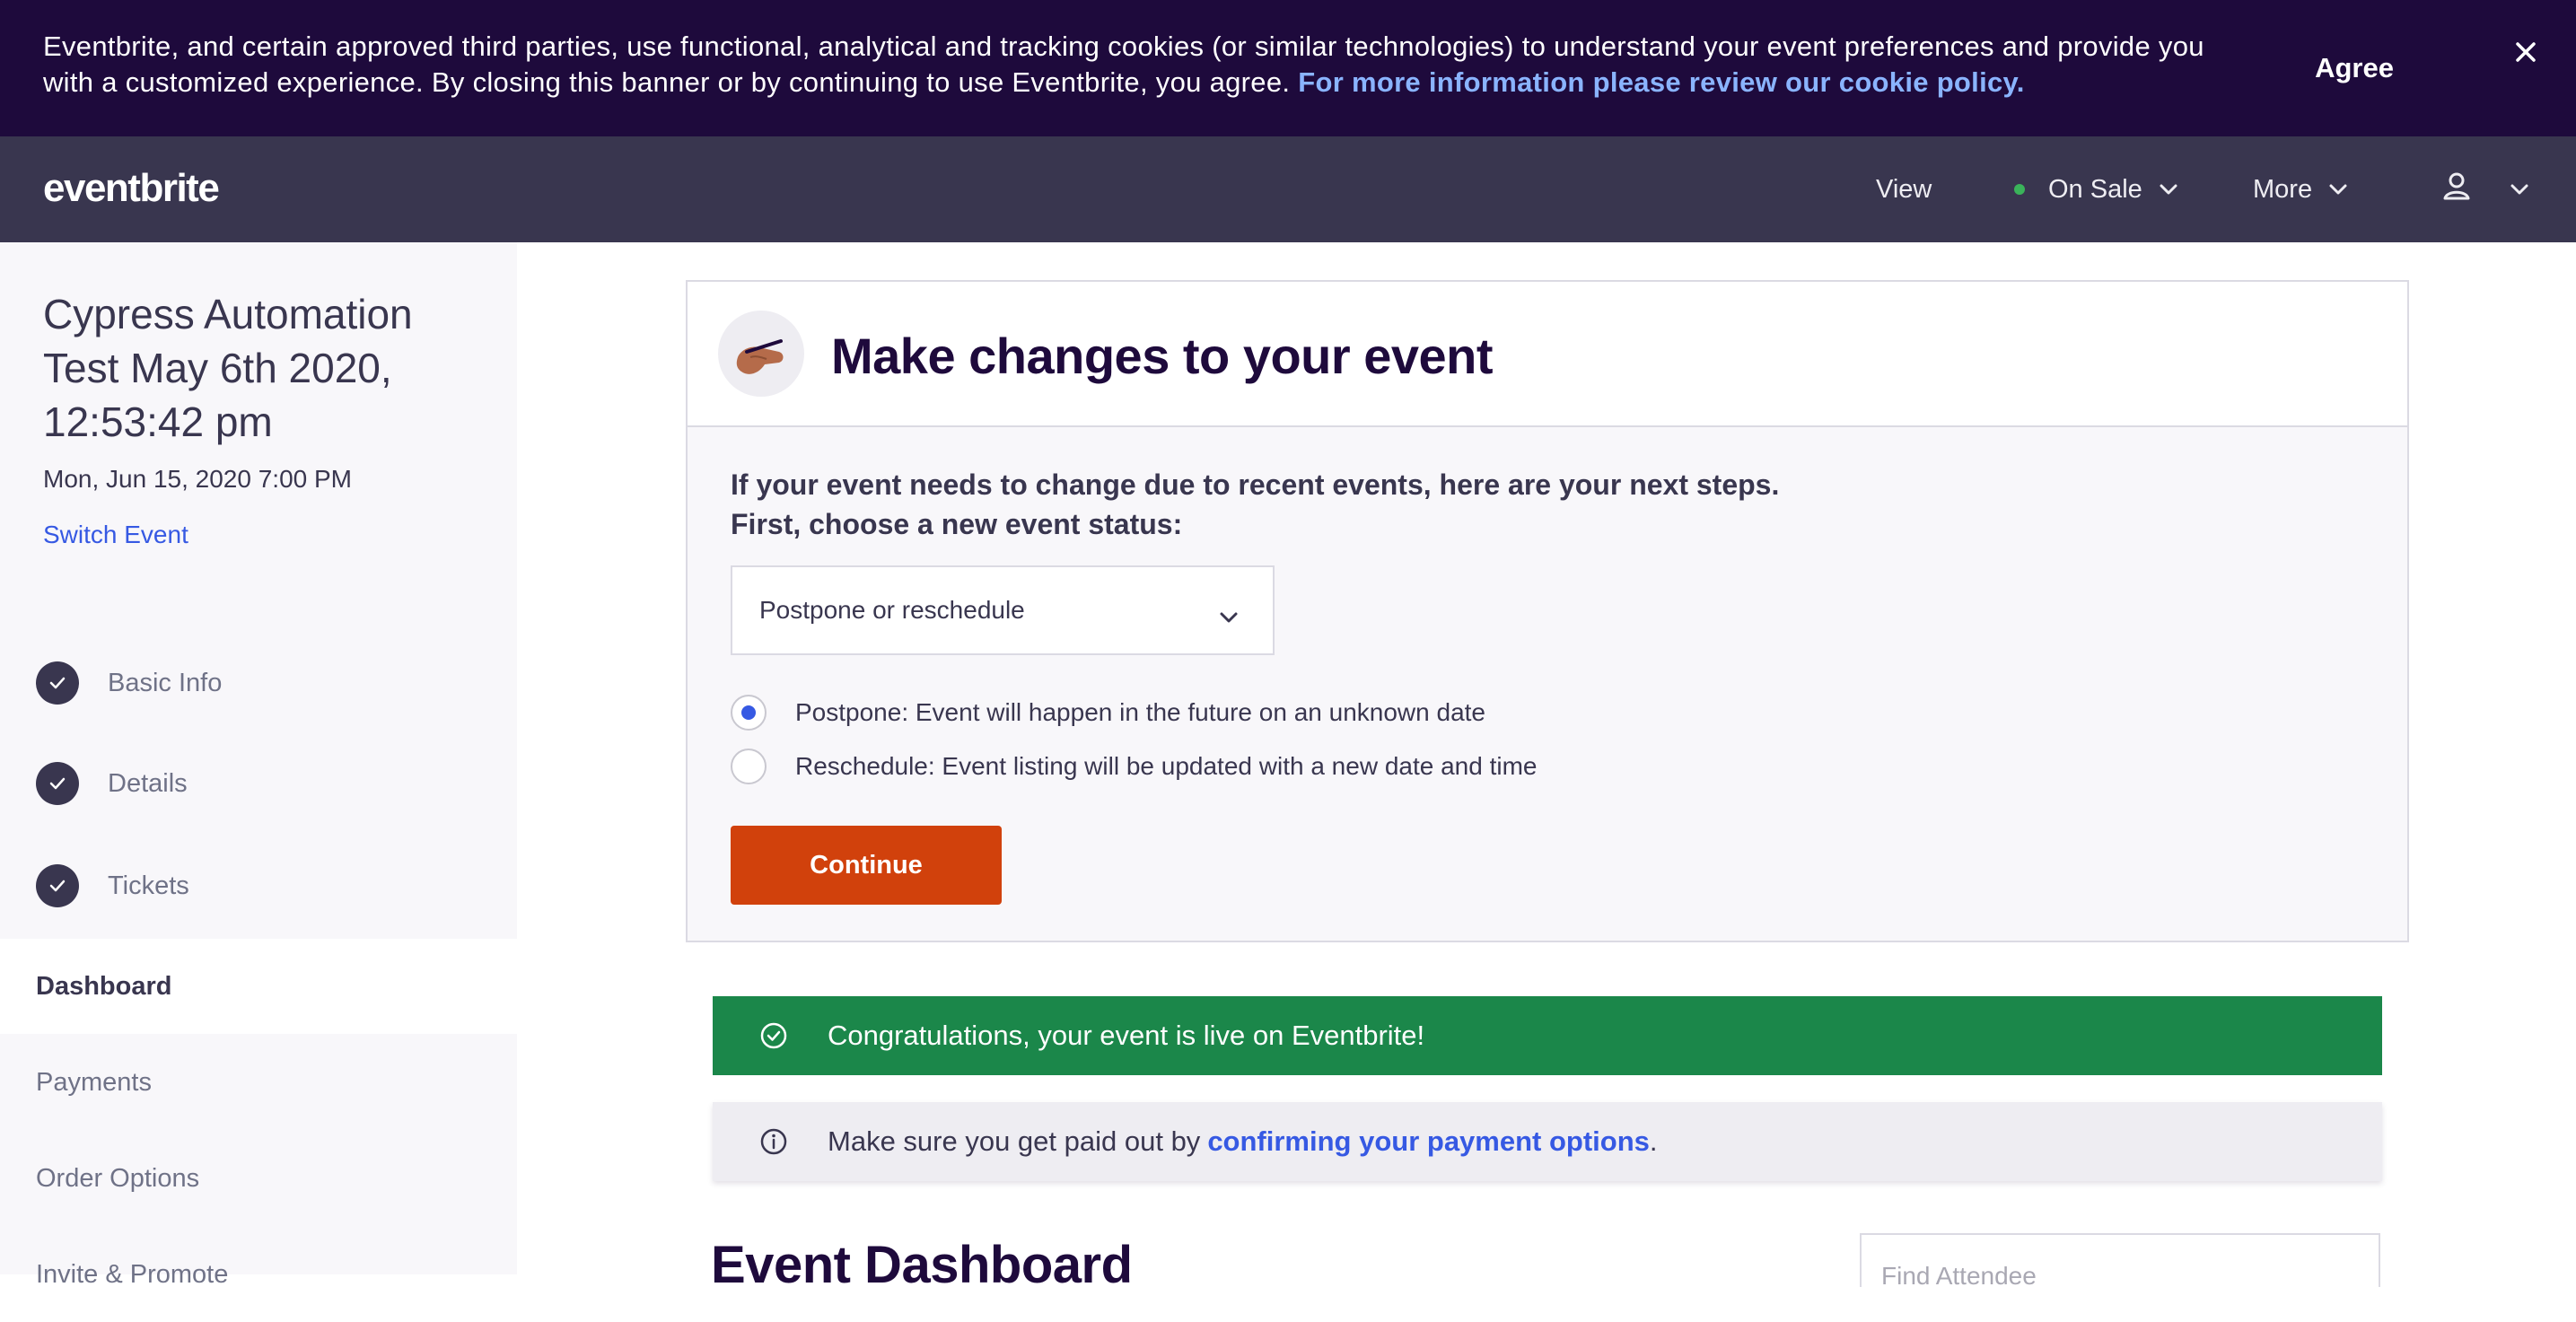 Image resolution: width=2576 pixels, height=1322 pixels. Describe the element at coordinates (2485, 189) in the screenshot. I see `user-menu` at that location.